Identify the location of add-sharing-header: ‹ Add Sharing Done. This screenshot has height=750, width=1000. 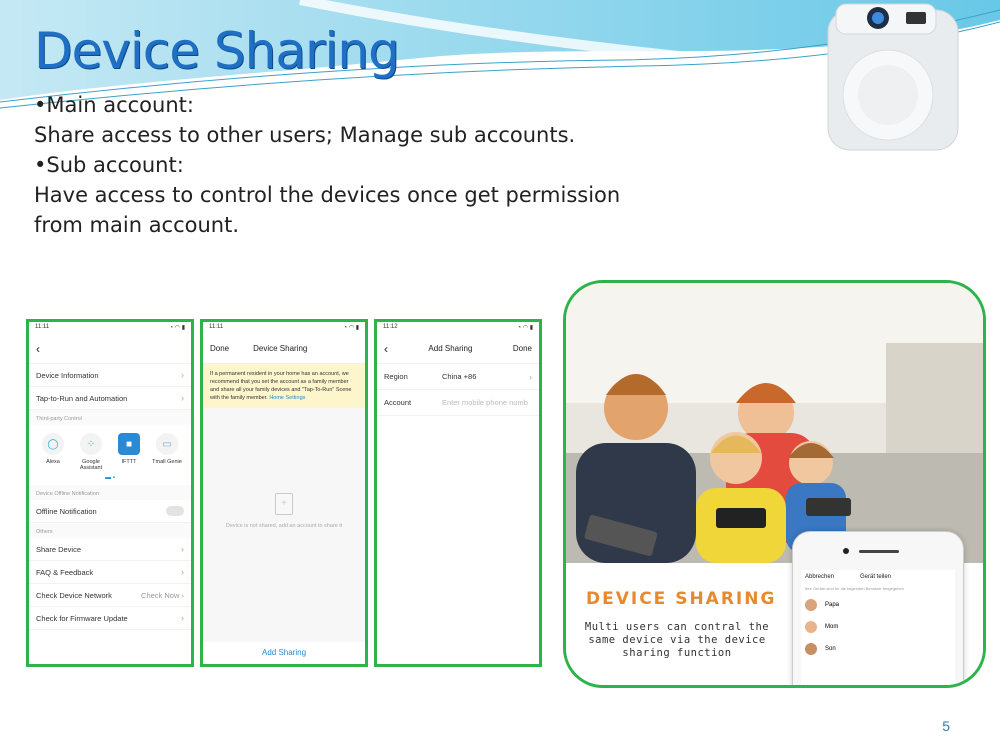
(458, 349).